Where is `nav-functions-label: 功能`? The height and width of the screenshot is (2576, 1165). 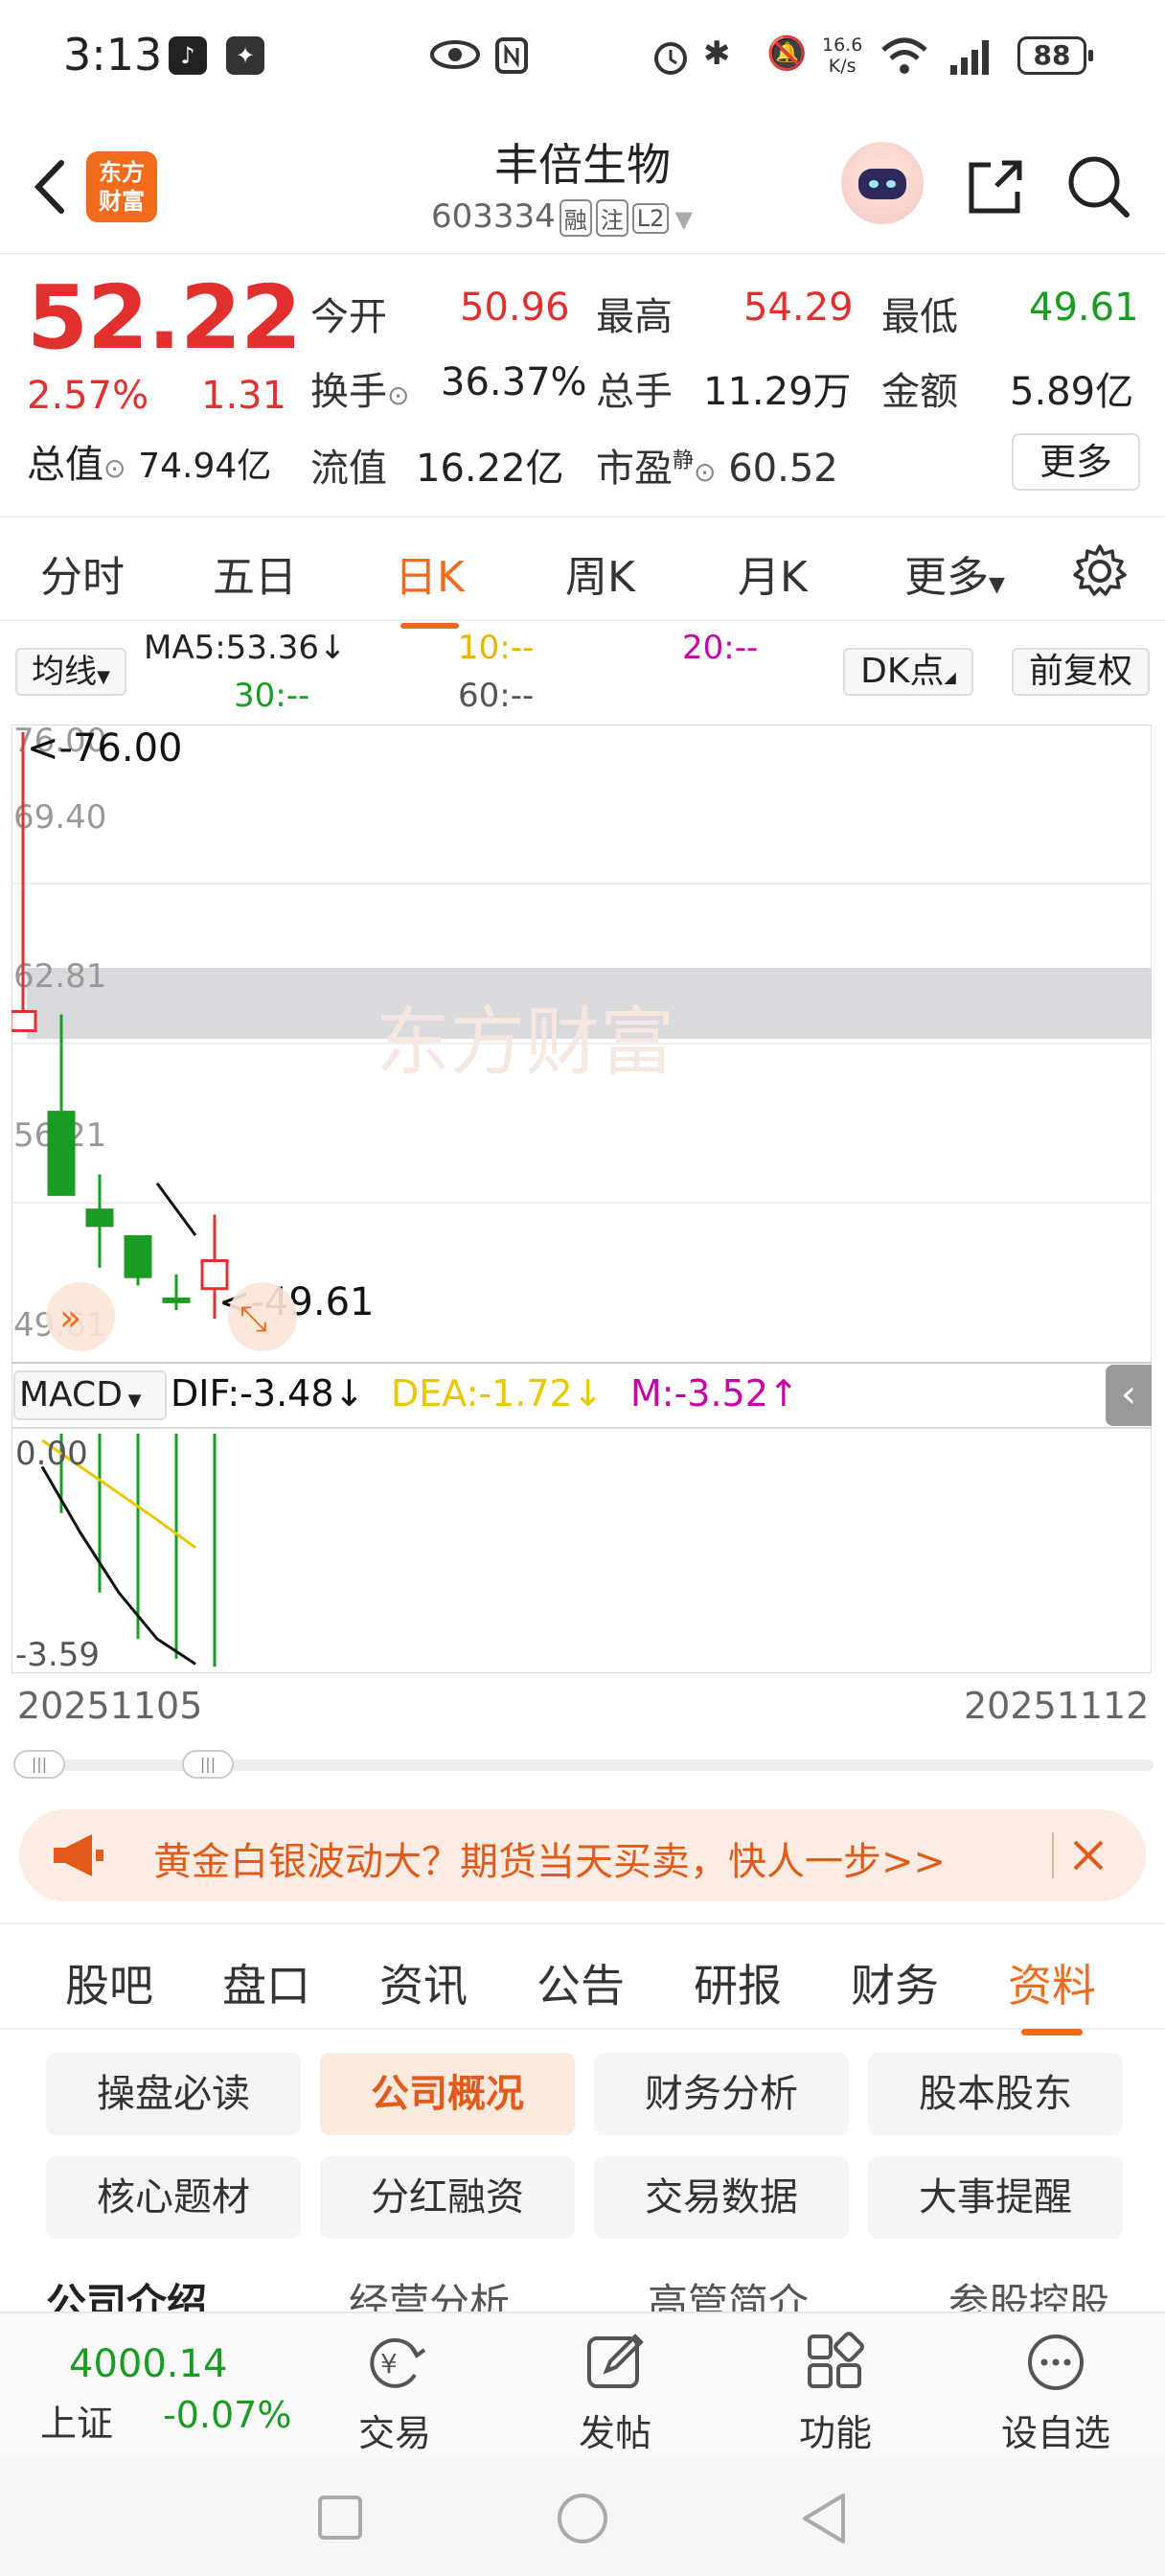 nav-functions-label: 功能 is located at coordinates (835, 2433).